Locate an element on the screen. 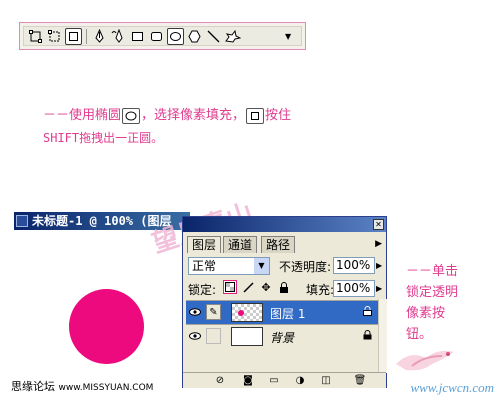 The image size is (502, 402). link-layers-icon: ⊘ is located at coordinates (220, 381).